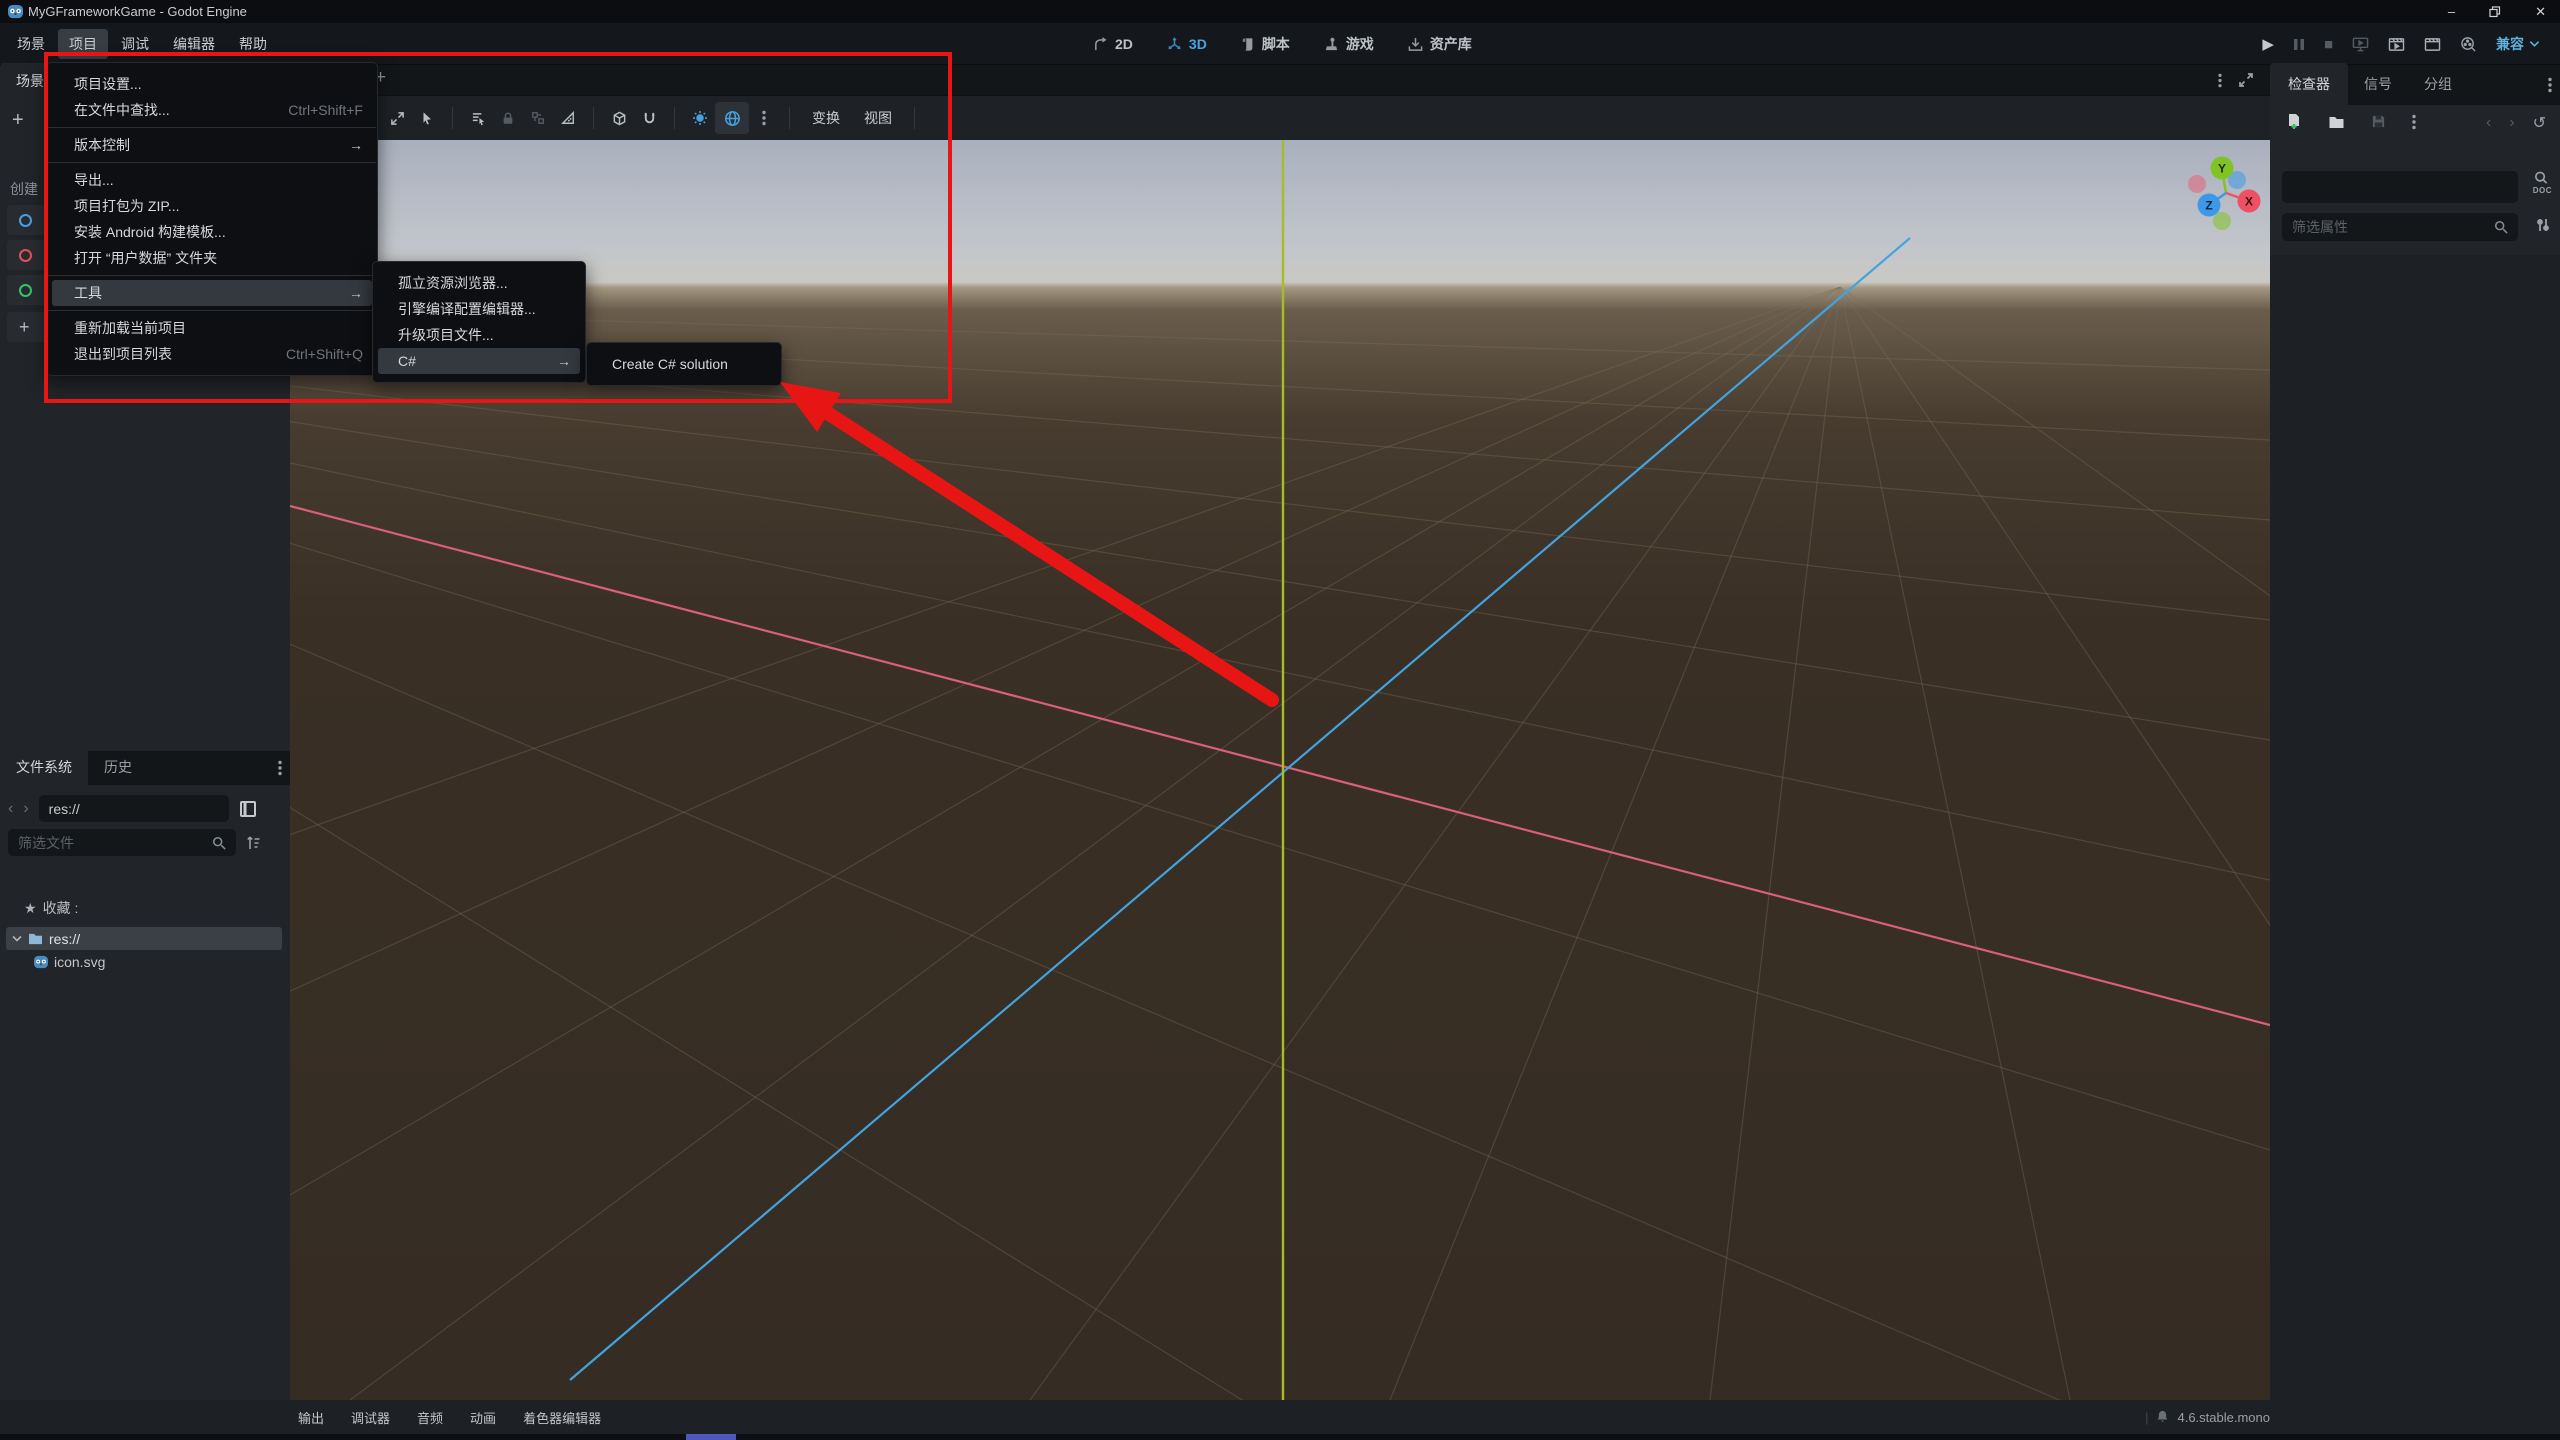  Describe the element at coordinates (483, 1417) in the screenshot. I see `tab-animation: 动画` at that location.